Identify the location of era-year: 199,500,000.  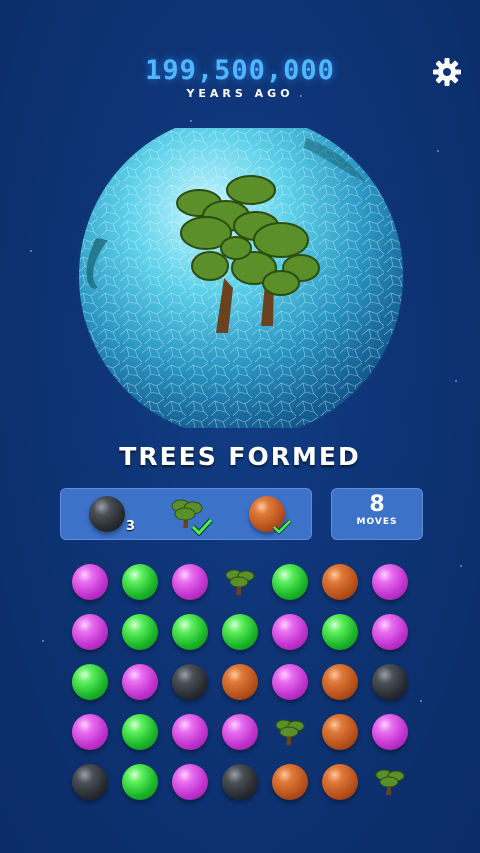
(240, 70).